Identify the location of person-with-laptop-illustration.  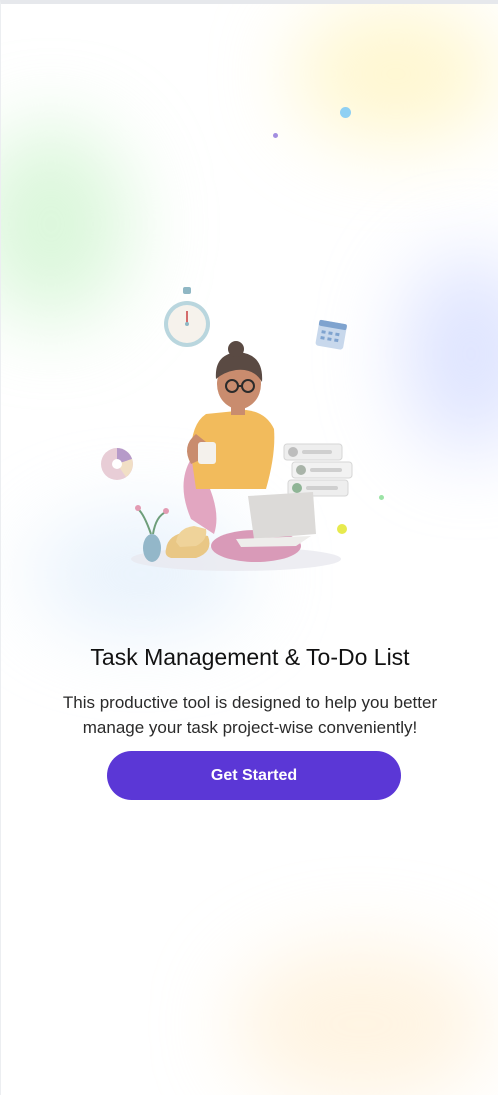
(227, 429).